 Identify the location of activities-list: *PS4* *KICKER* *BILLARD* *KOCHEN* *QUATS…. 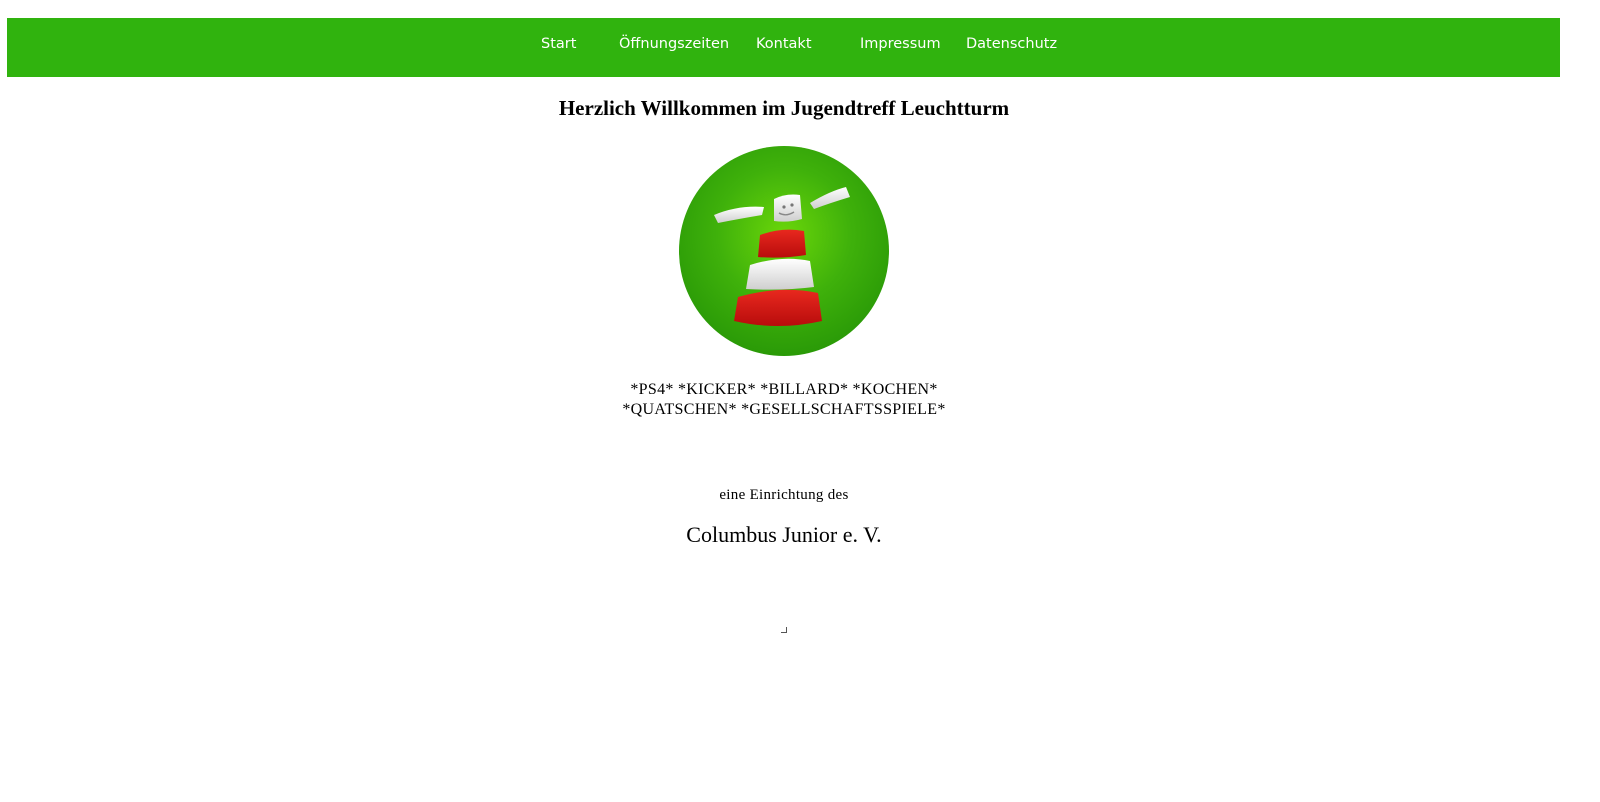
(784, 400).